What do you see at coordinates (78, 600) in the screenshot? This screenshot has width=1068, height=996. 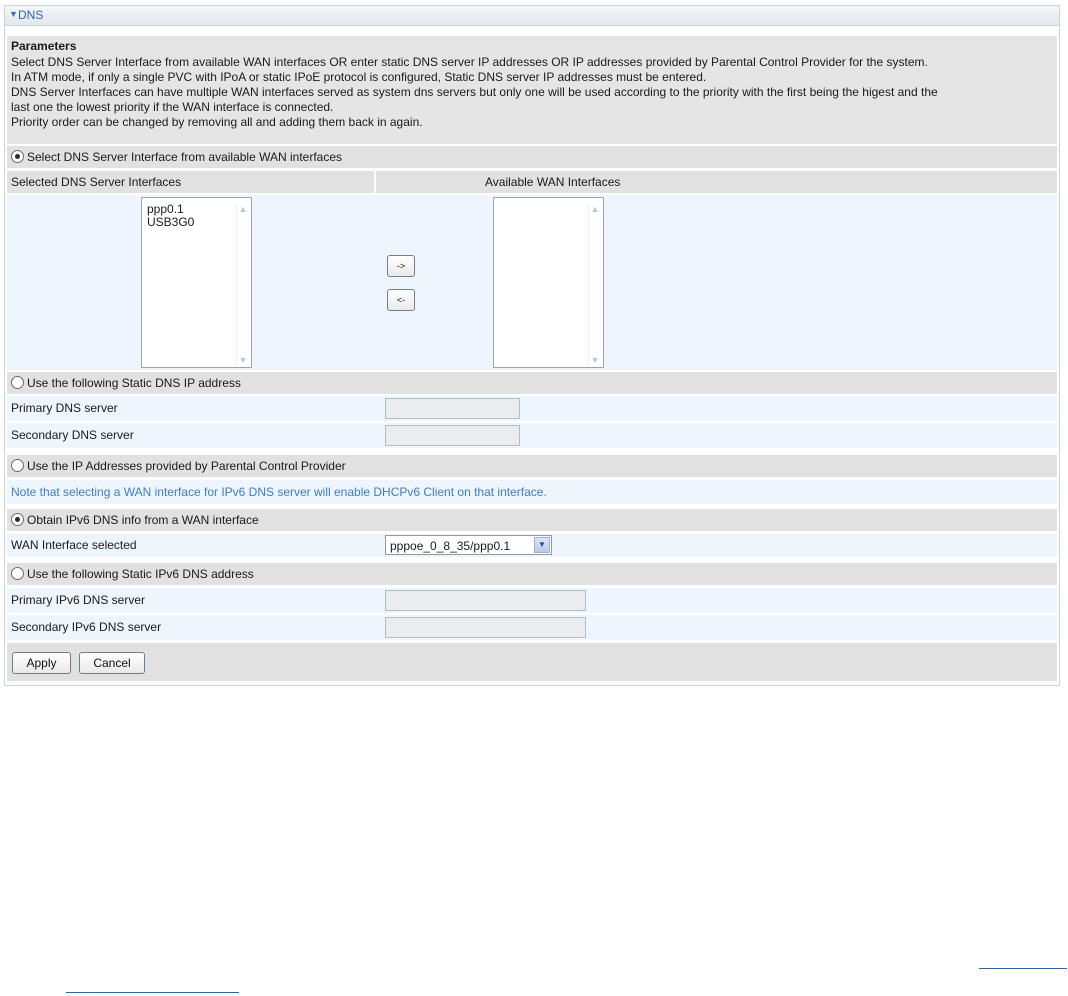 I see `primary-ipv6-dns-label: Primary IPv6 DNS server` at bounding box center [78, 600].